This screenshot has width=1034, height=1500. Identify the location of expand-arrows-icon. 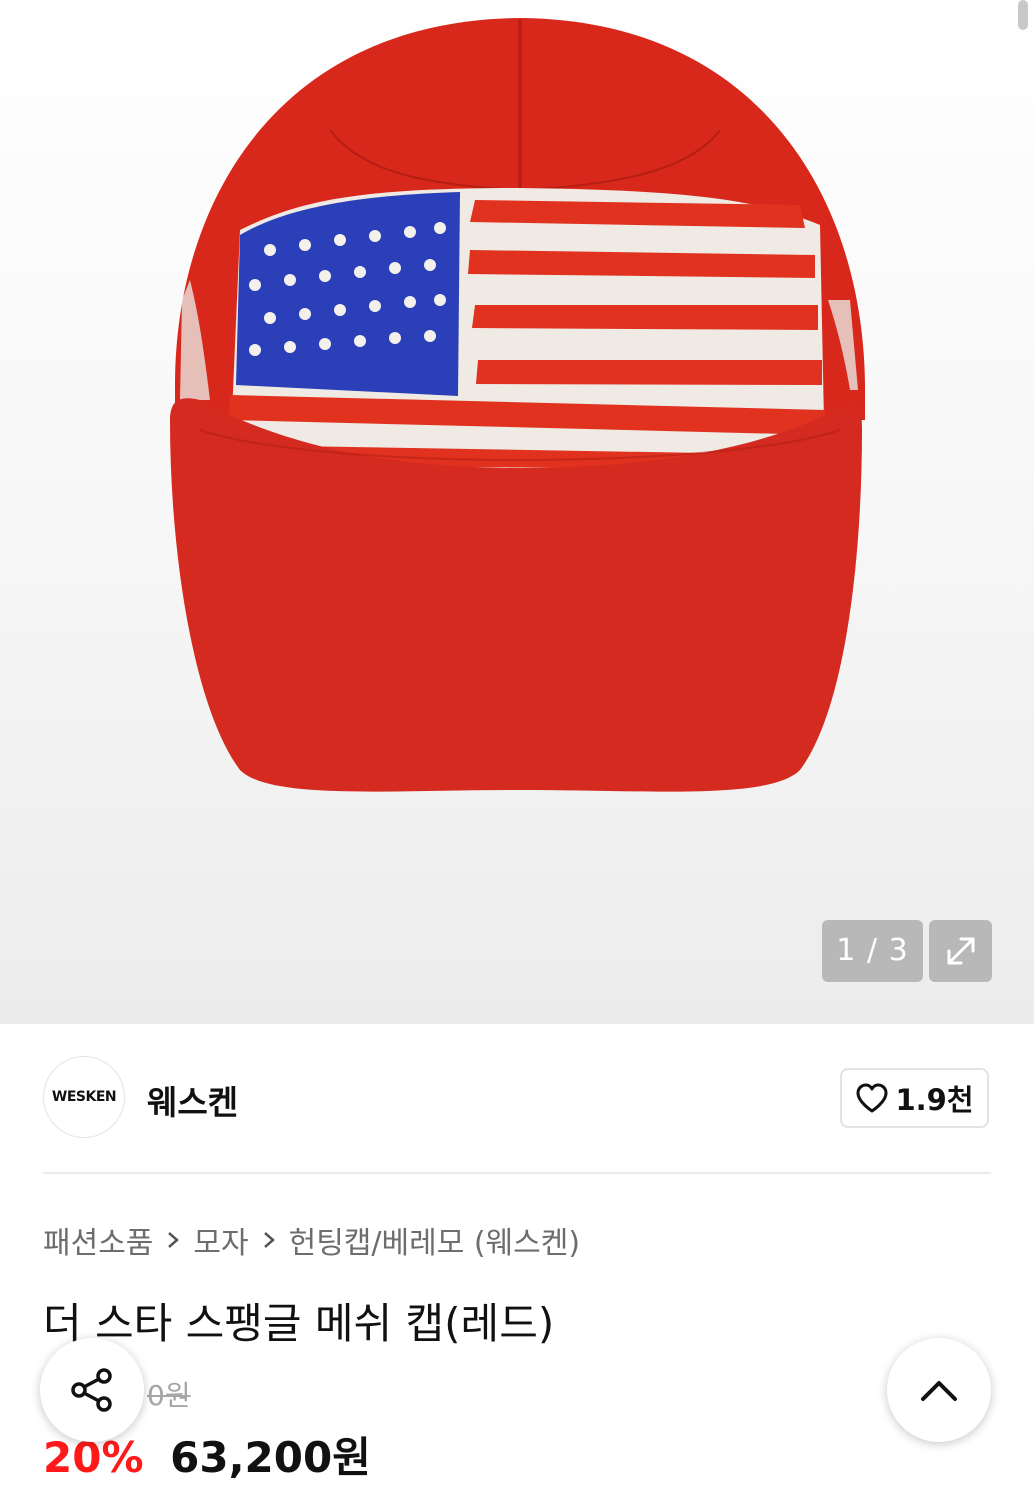
(960, 951).